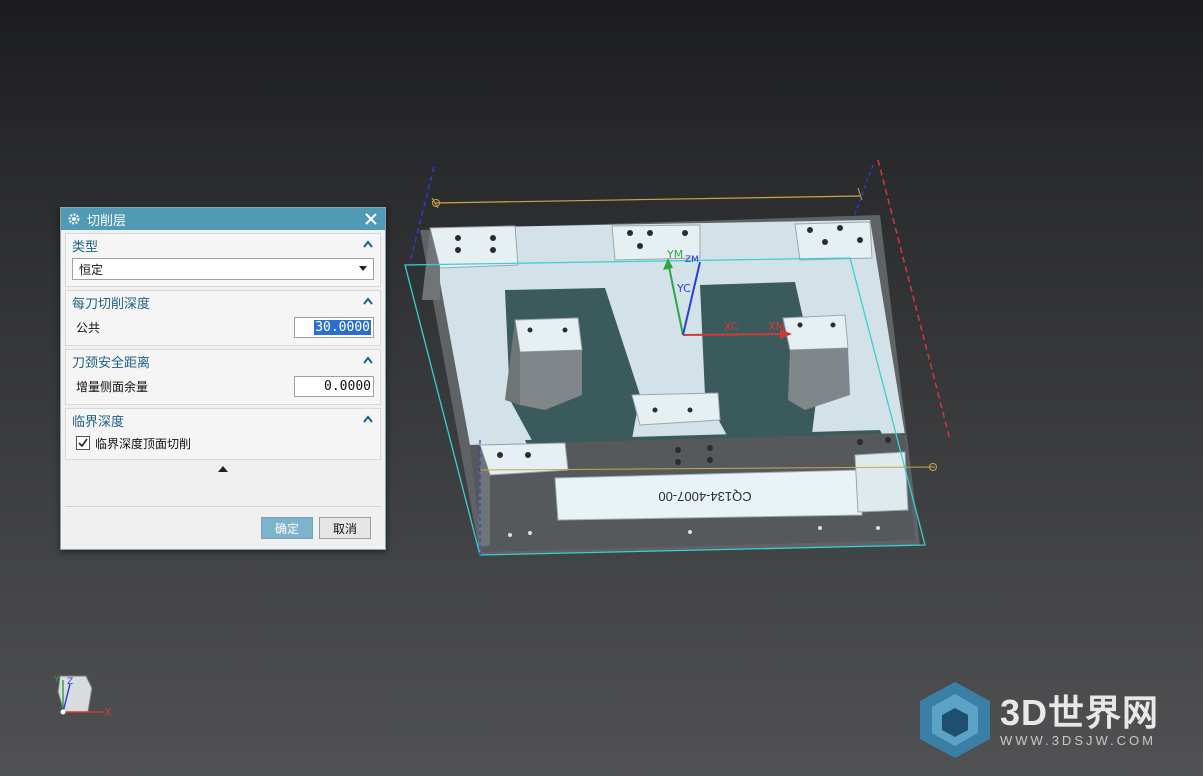  What do you see at coordinates (223, 420) in the screenshot?
I see `critical-section-header: 临界深度` at bounding box center [223, 420].